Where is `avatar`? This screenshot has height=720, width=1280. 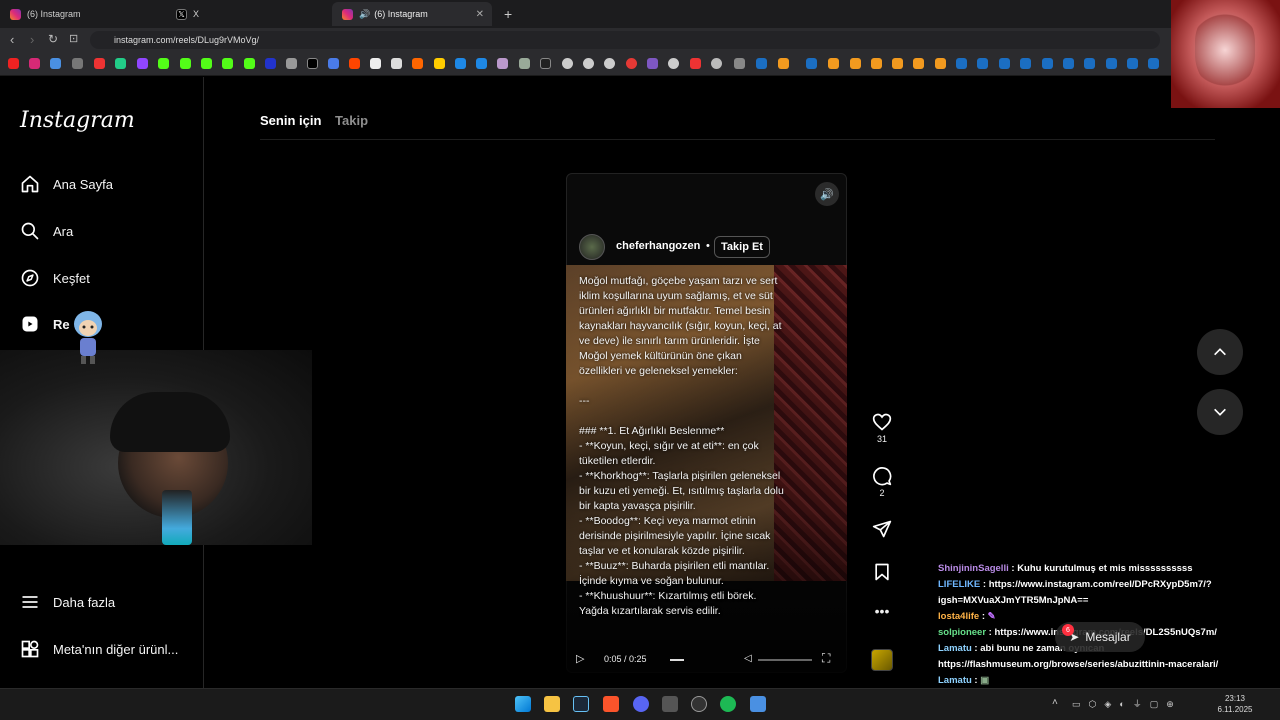
avatar is located at coordinates (592, 247).